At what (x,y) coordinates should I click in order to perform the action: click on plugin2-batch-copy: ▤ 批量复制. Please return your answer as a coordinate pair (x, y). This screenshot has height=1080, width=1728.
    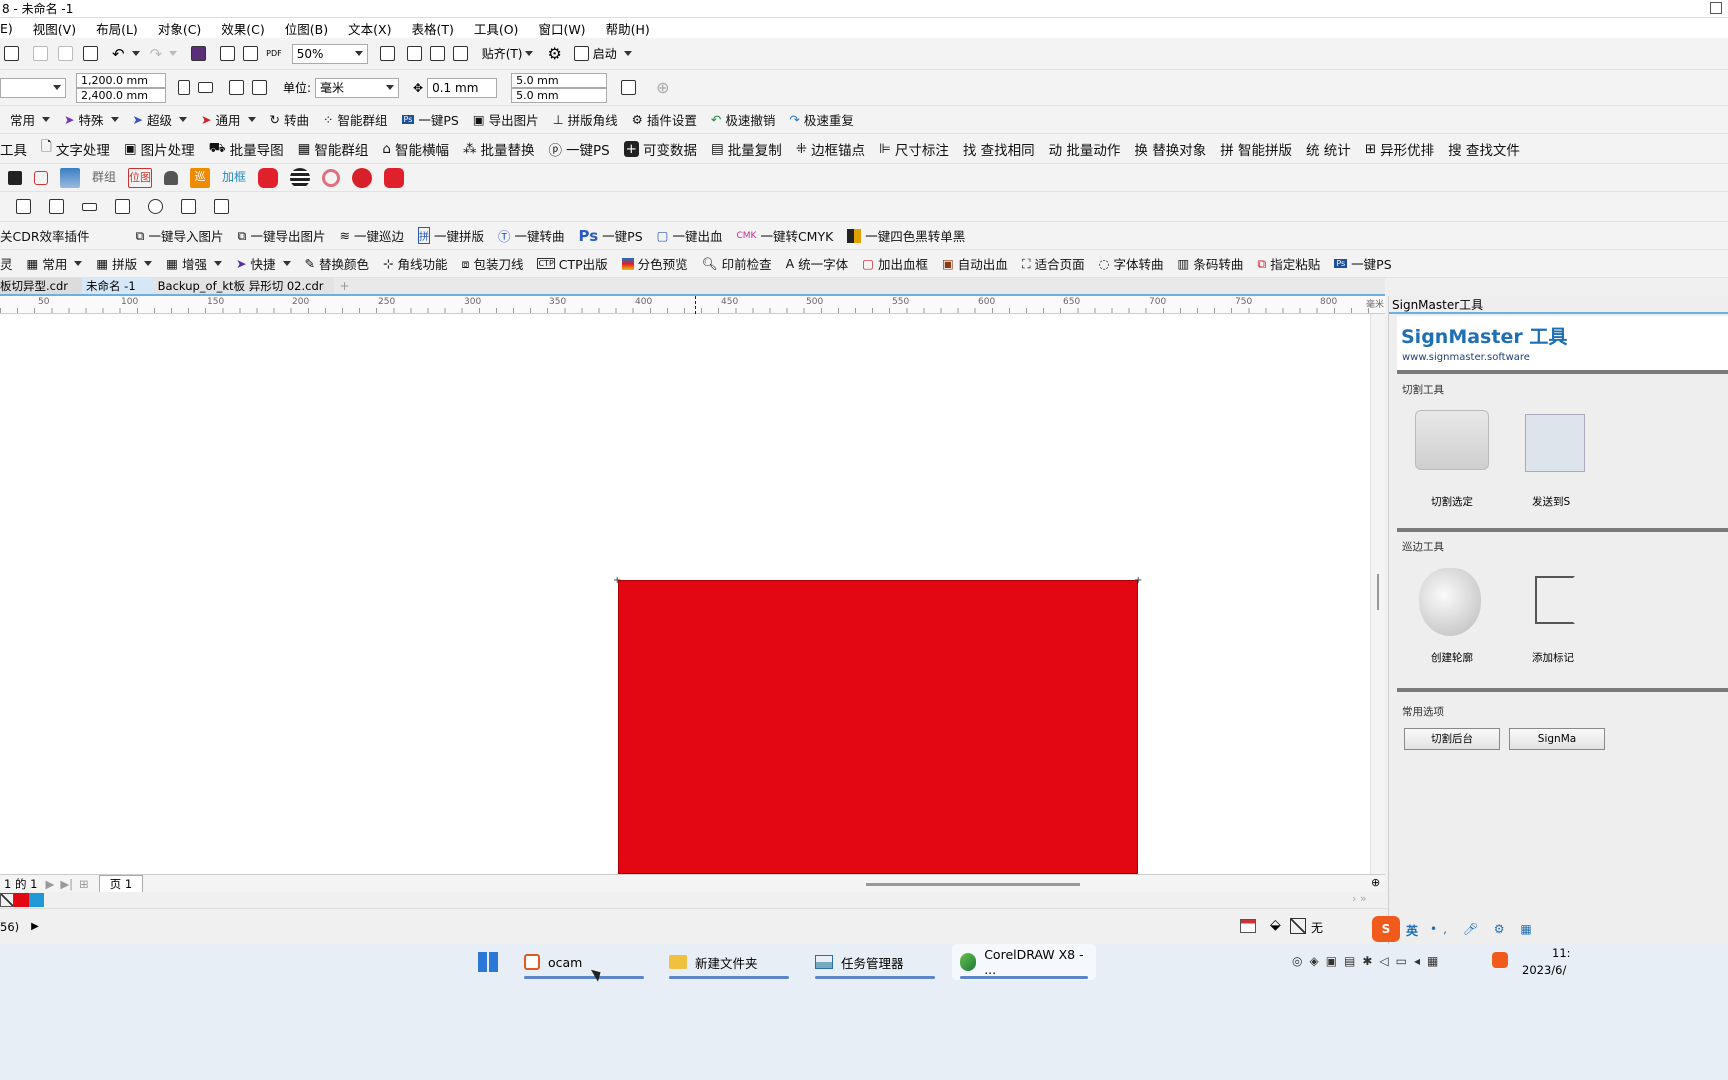
    Looking at the image, I should click on (746, 149).